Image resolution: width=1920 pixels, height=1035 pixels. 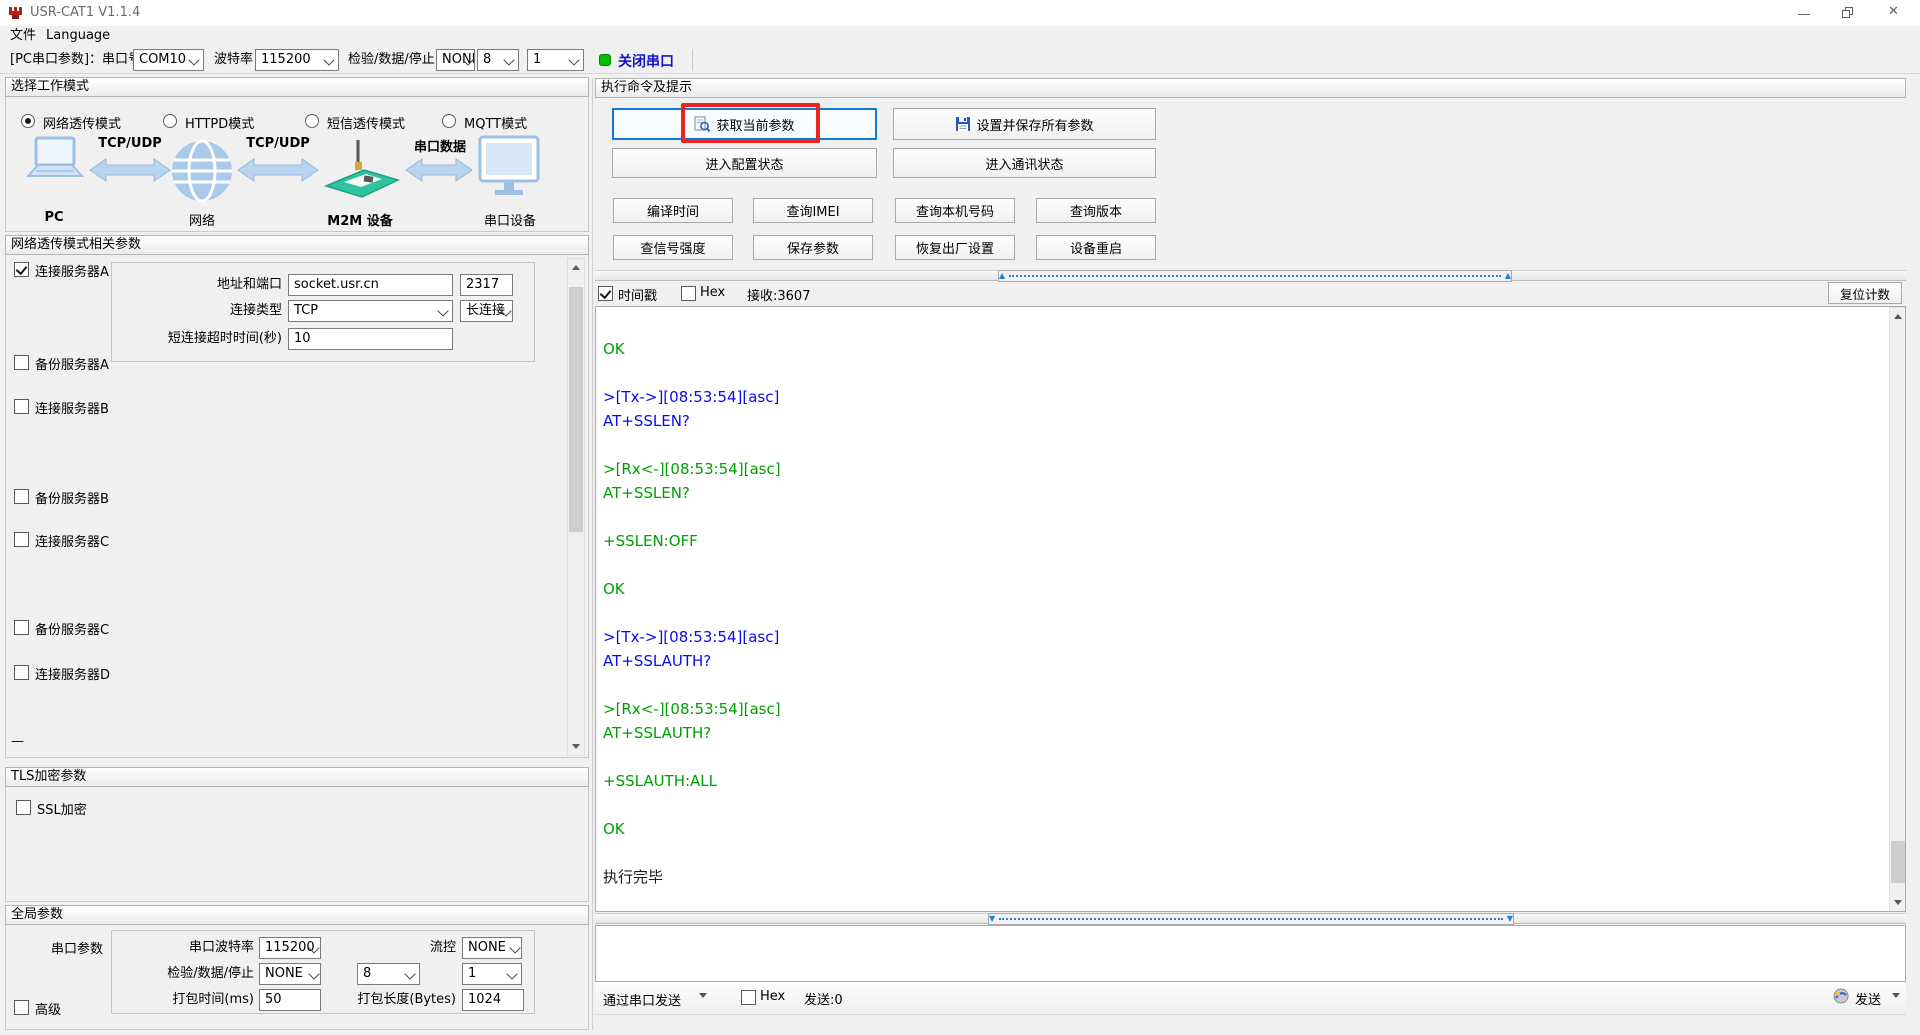 I want to click on log-hex-checkbox, so click(x=688, y=293).